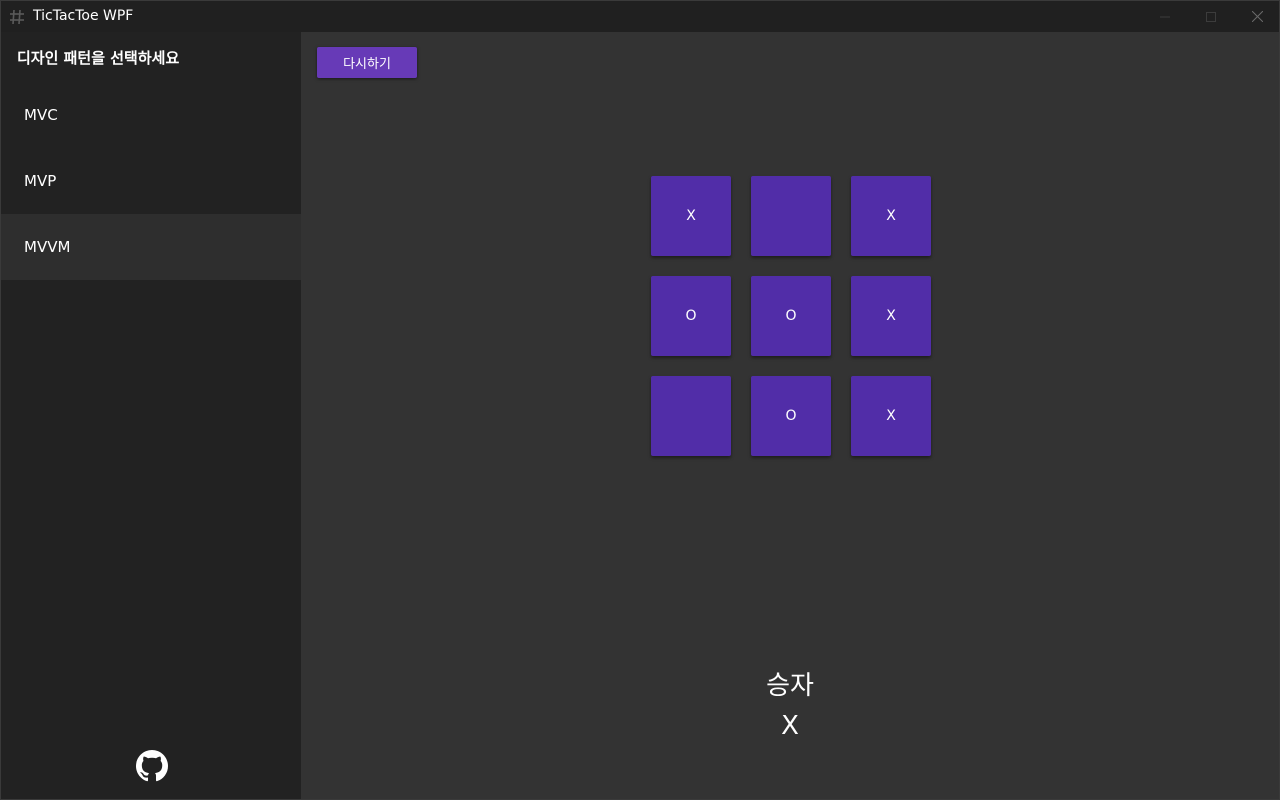  I want to click on winner-value: X, so click(790, 726).